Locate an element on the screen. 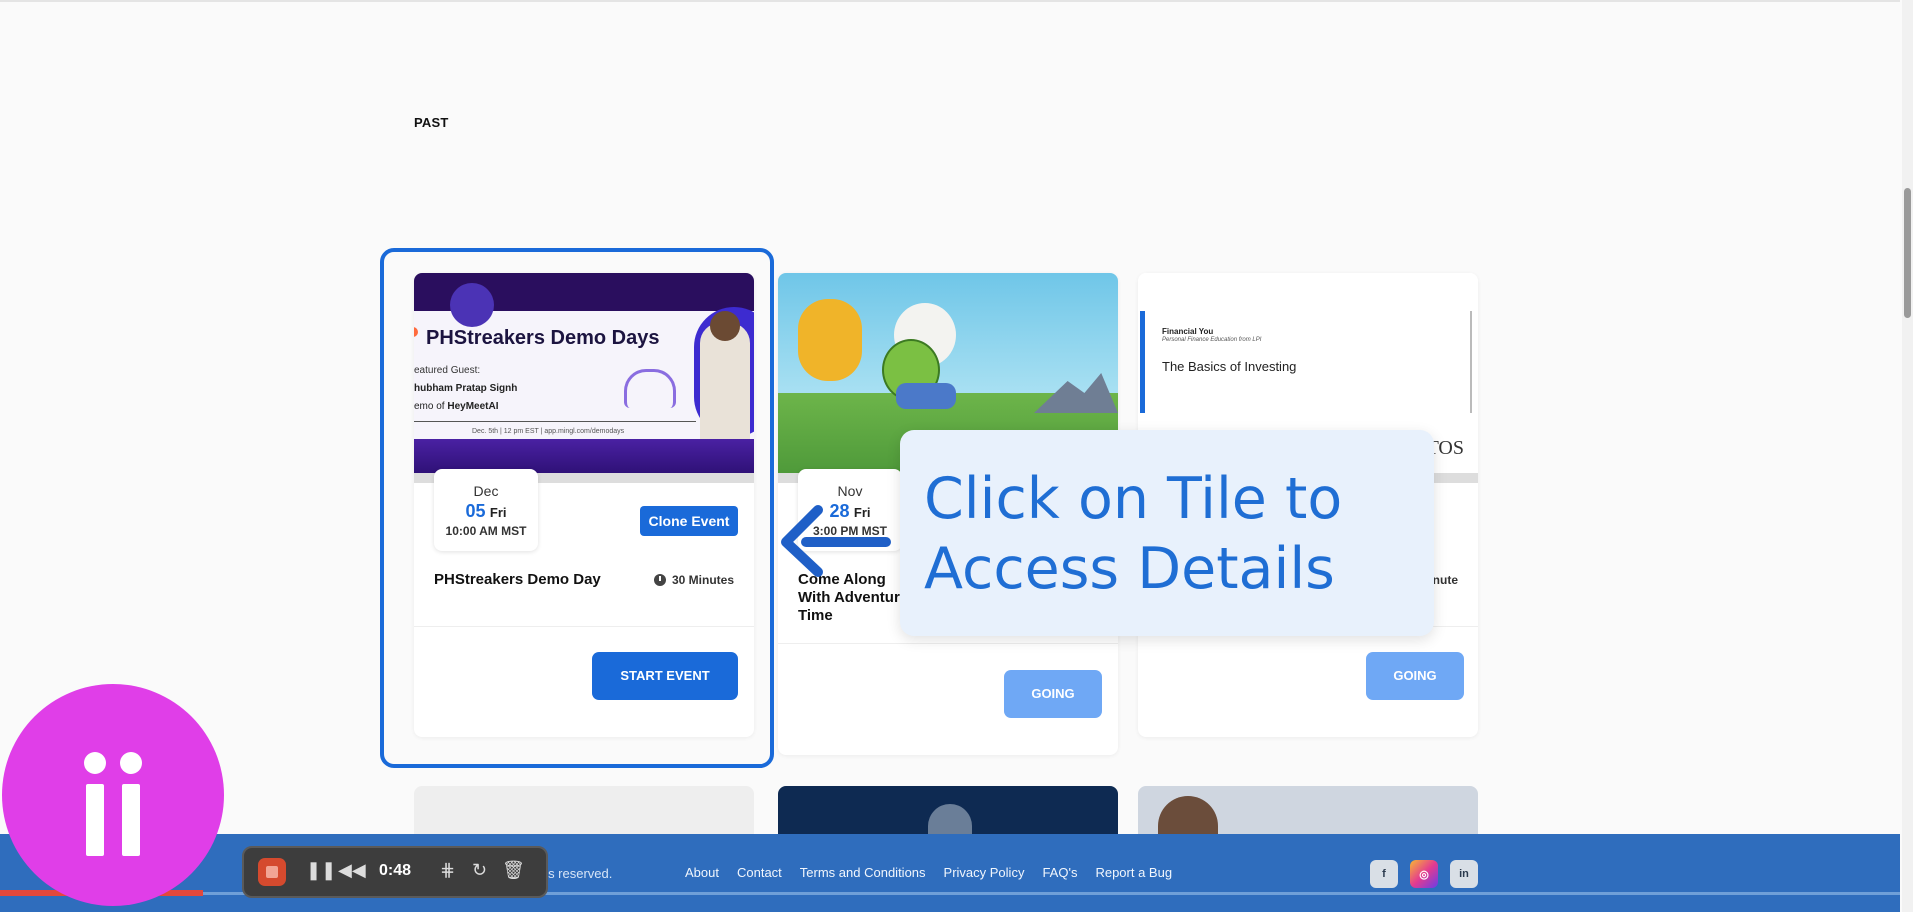 The image size is (1913, 912). top-divider is located at coordinates (950, 1).